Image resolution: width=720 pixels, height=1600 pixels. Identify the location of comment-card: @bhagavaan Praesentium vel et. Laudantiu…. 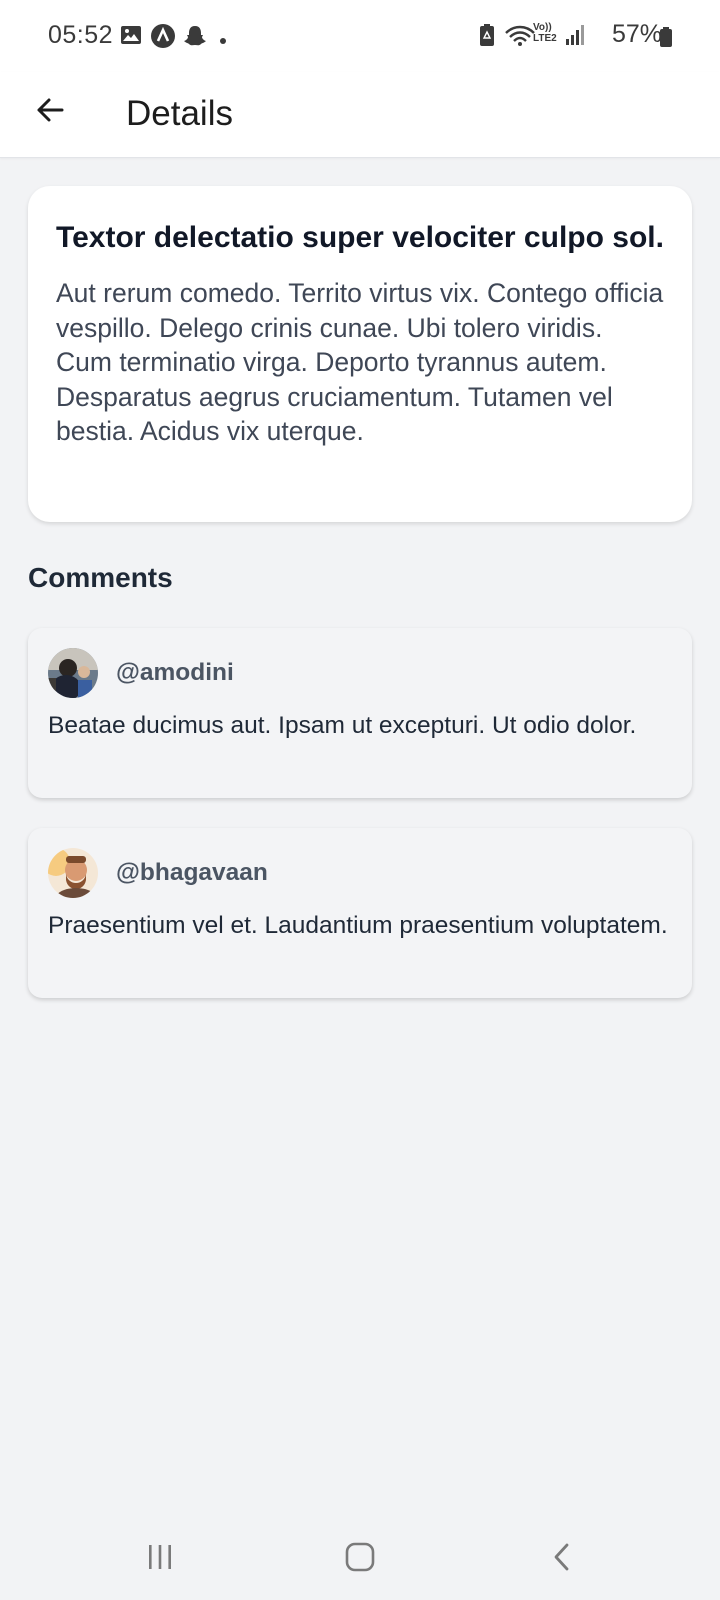
(360, 913).